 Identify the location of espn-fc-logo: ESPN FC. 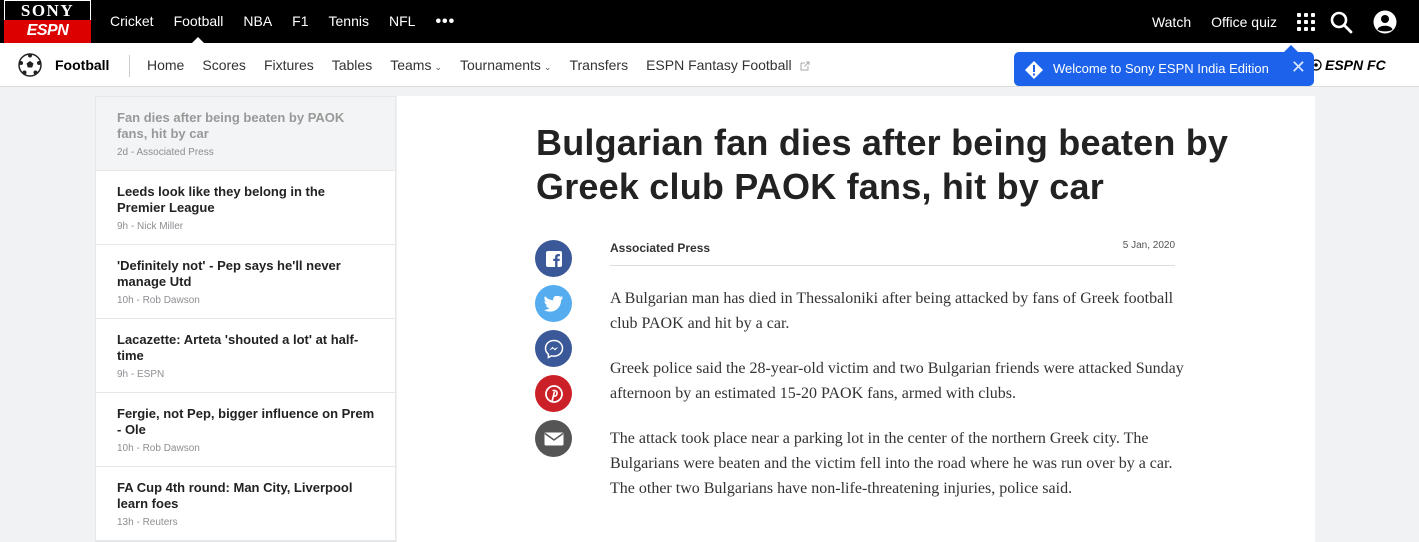
(1348, 65).